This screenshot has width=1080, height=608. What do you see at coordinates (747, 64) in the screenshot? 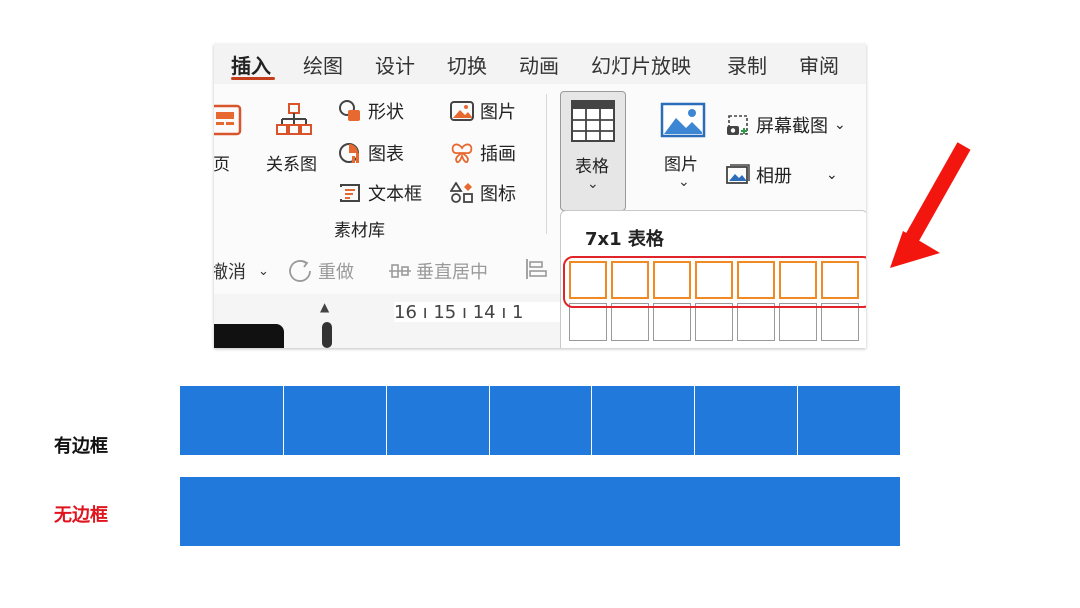
I see `tab-record: 录制` at bounding box center [747, 64].